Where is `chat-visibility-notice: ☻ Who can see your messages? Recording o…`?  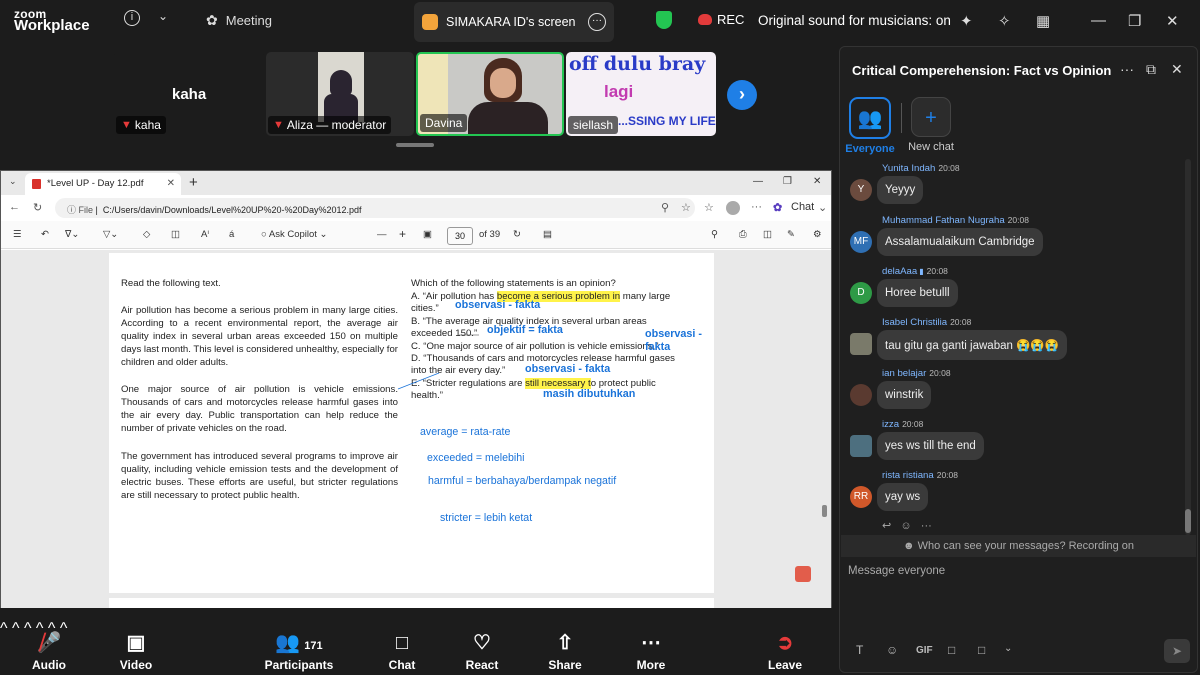 chat-visibility-notice: ☻ Who can see your messages? Recording o… is located at coordinates (1018, 546).